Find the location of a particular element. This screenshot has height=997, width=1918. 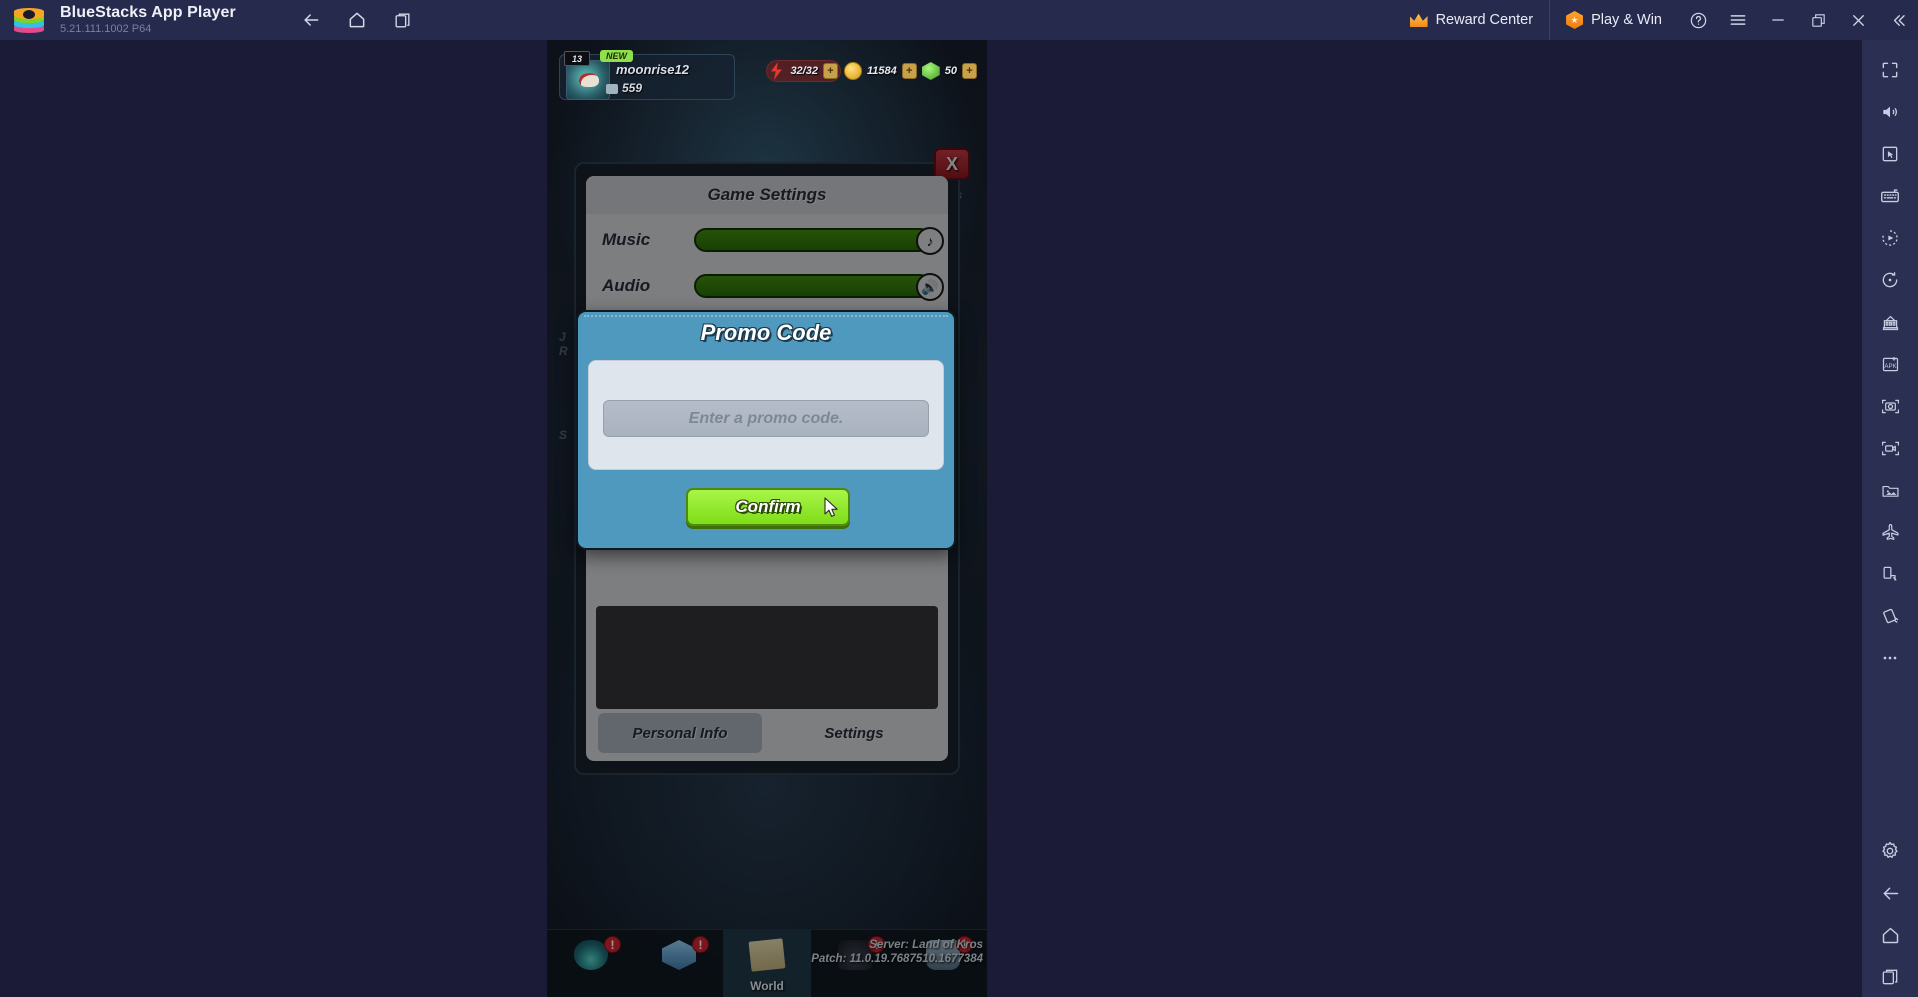

help-button is located at coordinates (1698, 20).